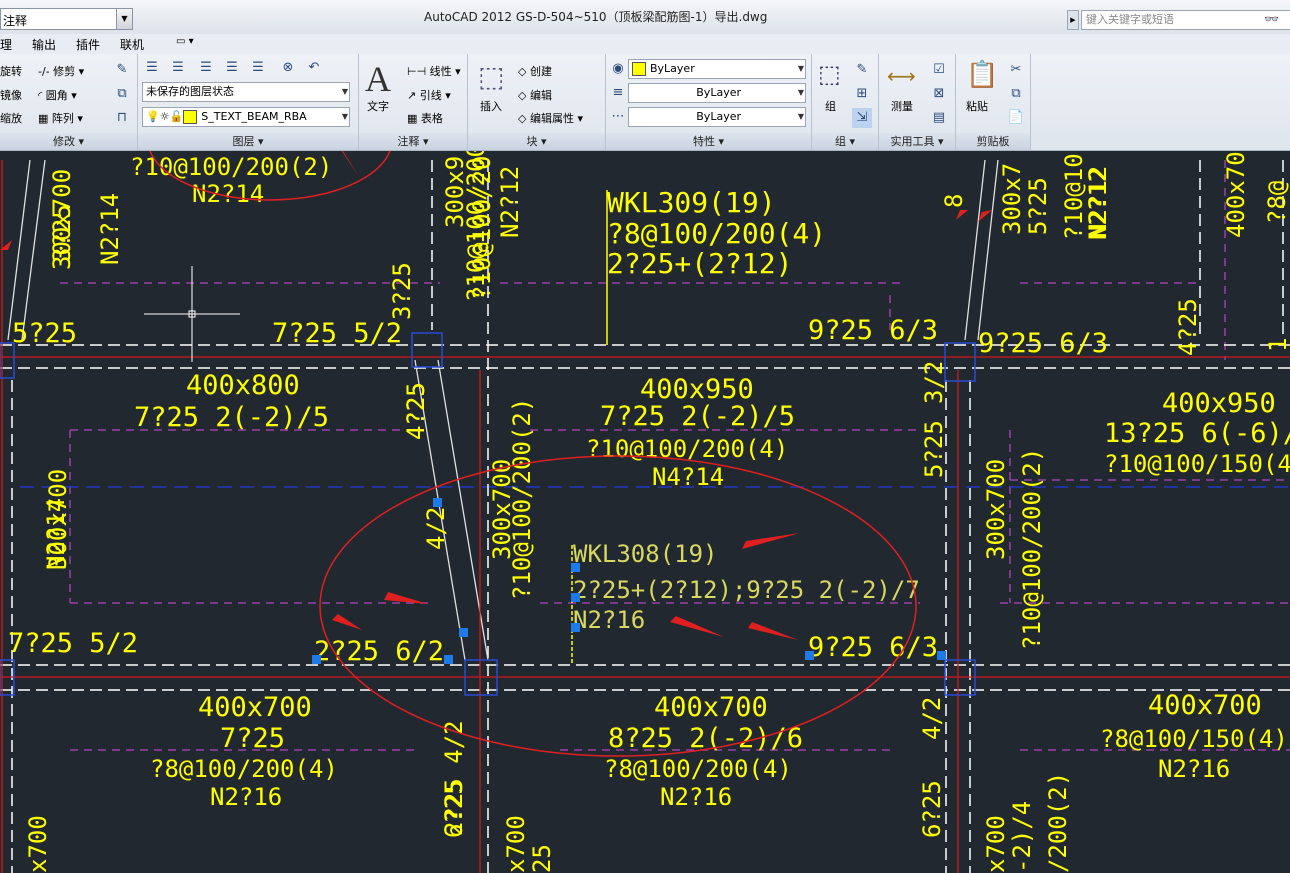 This screenshot has height=873, width=1290. Describe the element at coordinates (1185, 20) in the screenshot. I see `search-input: 键入关键字或短语` at that location.